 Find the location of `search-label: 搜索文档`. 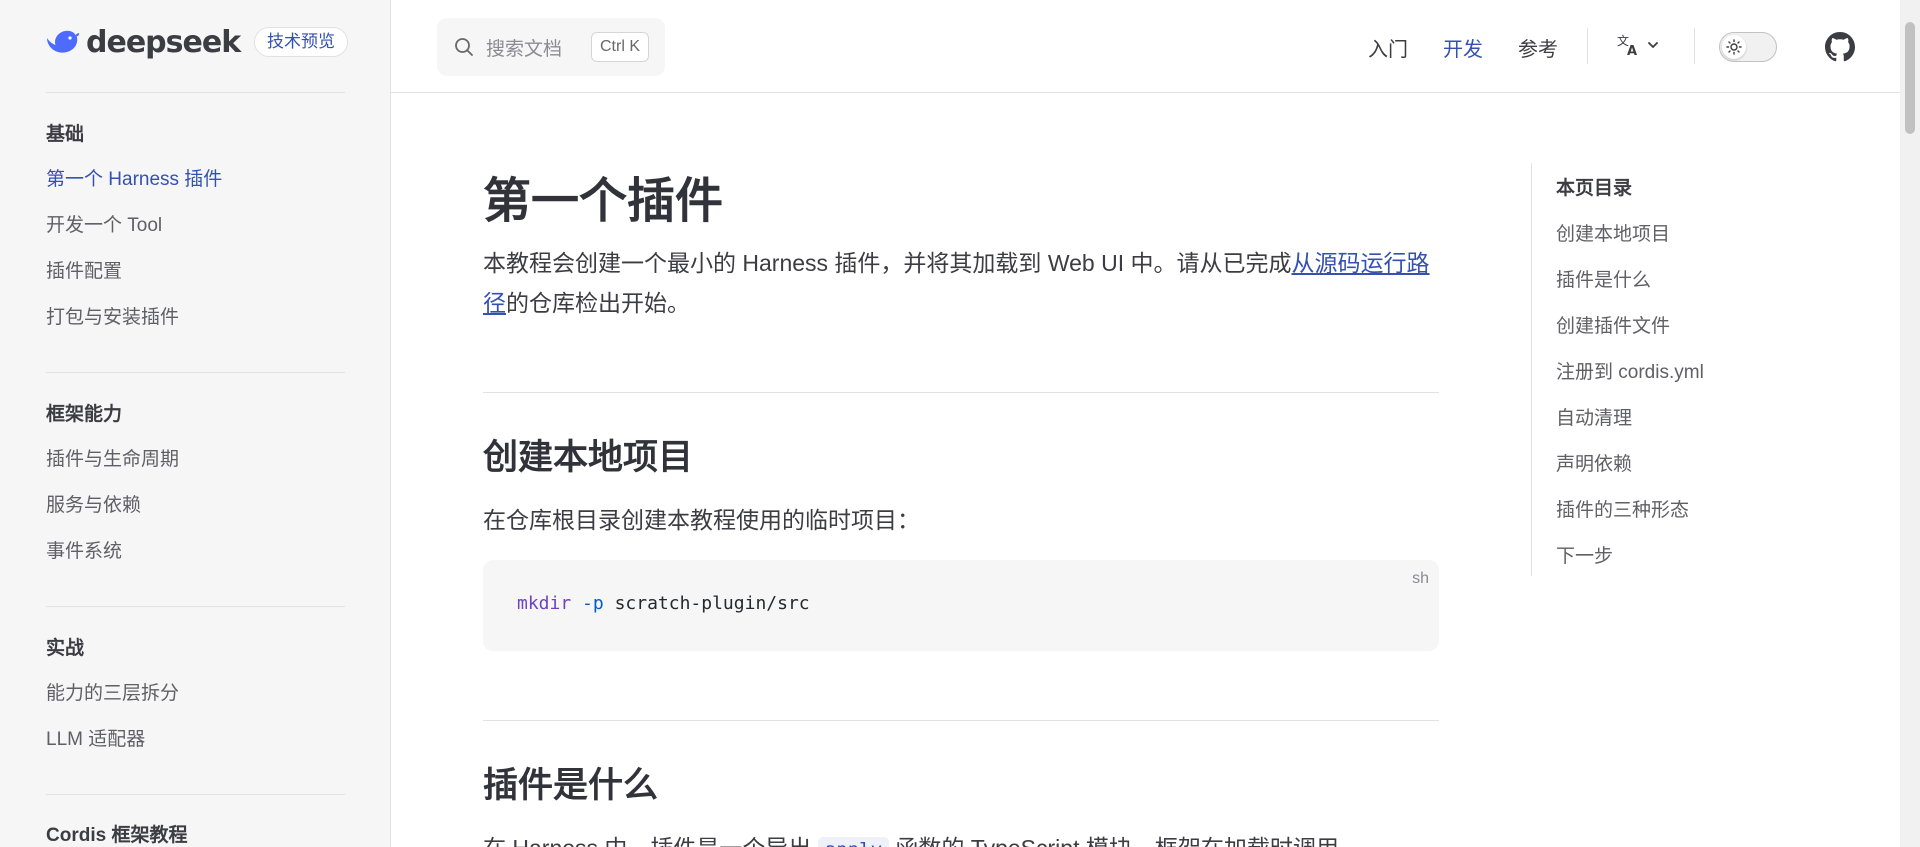

search-label: 搜索文档 is located at coordinates (524, 49).